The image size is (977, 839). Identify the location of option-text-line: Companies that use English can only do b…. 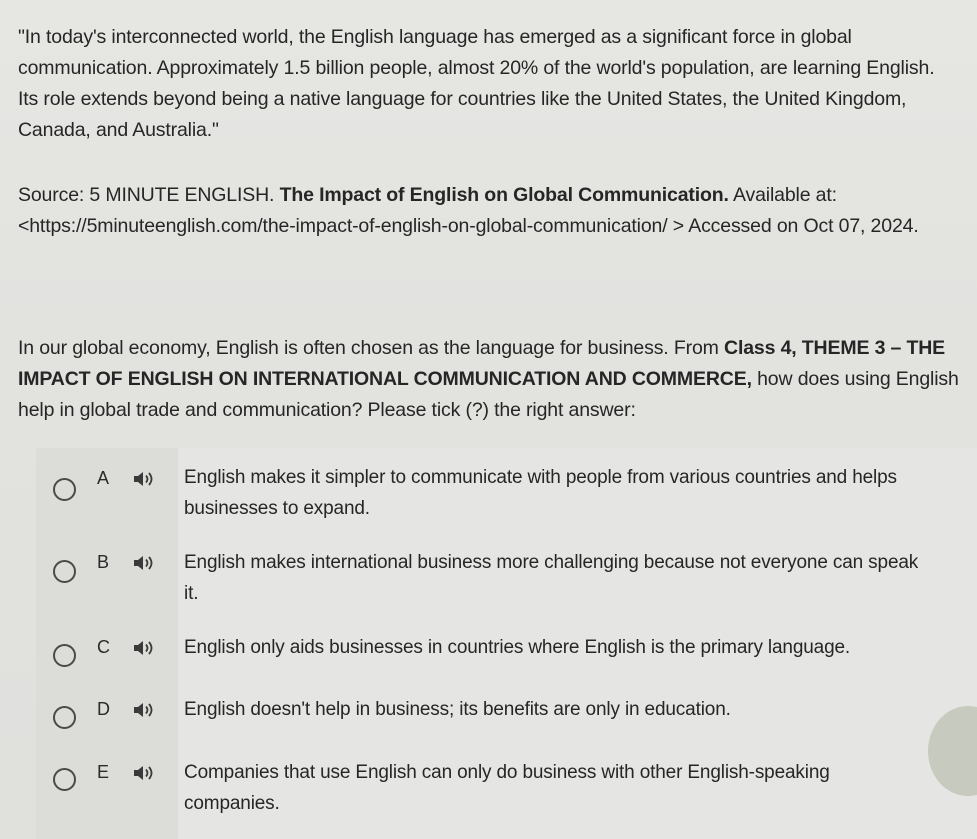
(507, 772).